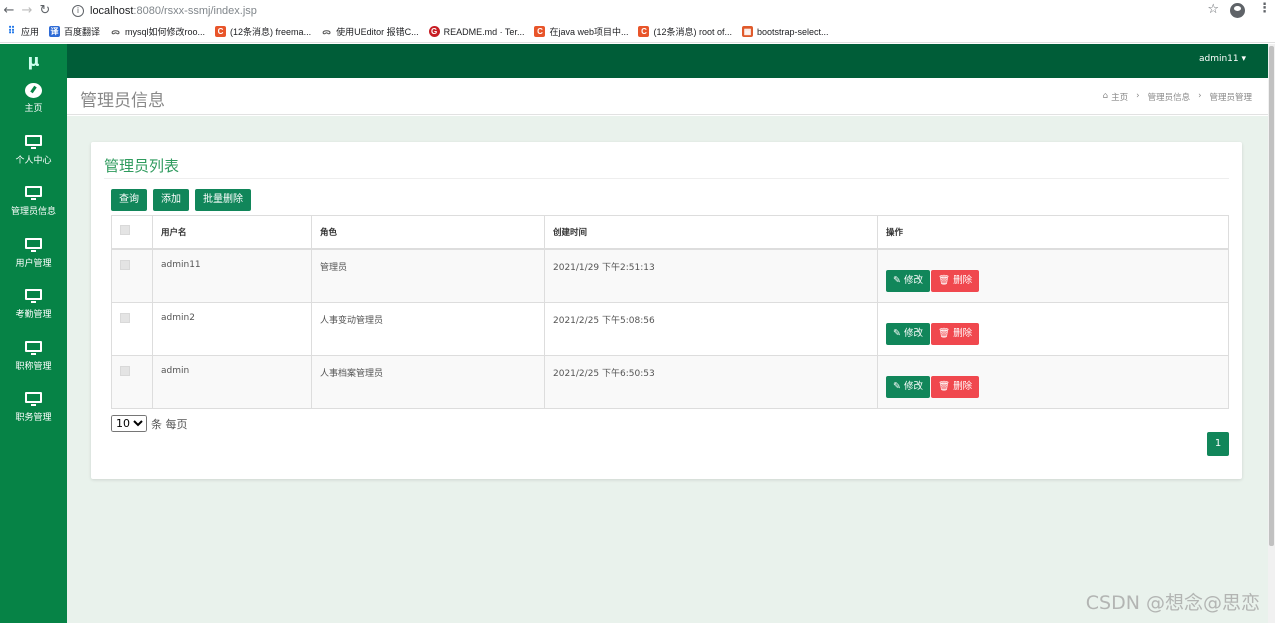 This screenshot has width=1275, height=623. What do you see at coordinates (78, 10) in the screenshot?
I see `info-icon: i` at bounding box center [78, 10].